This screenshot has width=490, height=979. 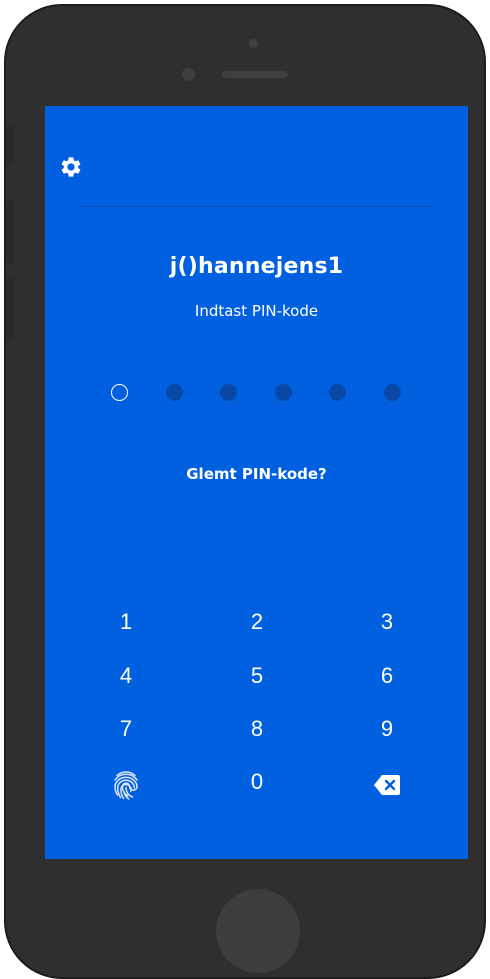 I want to click on key-3: 3, so click(x=387, y=622).